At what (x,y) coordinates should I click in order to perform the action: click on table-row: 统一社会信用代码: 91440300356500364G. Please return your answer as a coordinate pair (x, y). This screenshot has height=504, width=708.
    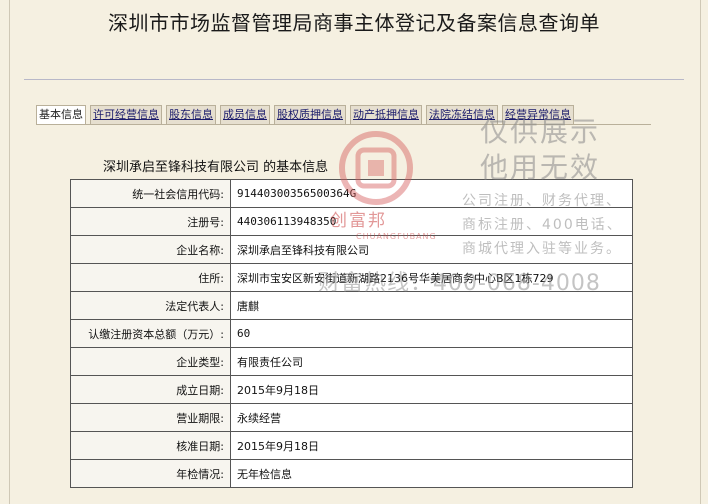
    Looking at the image, I should click on (351, 193).